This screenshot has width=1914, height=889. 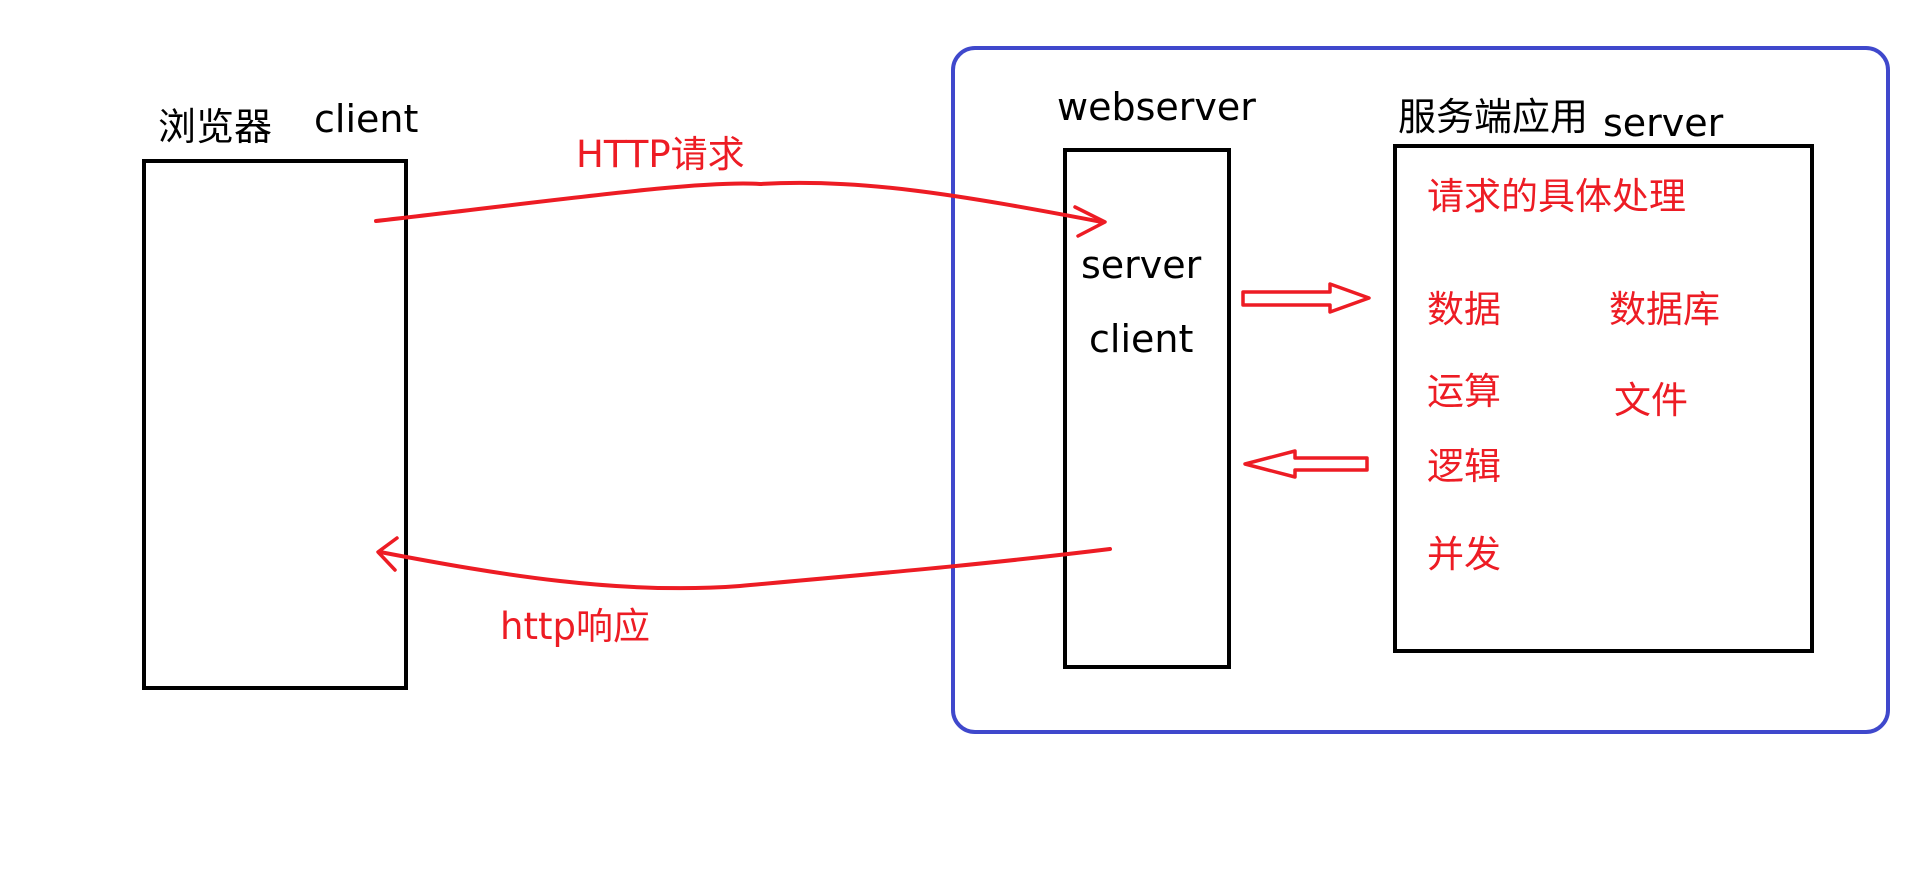 I want to click on item-database: 数据库, so click(x=1664, y=309).